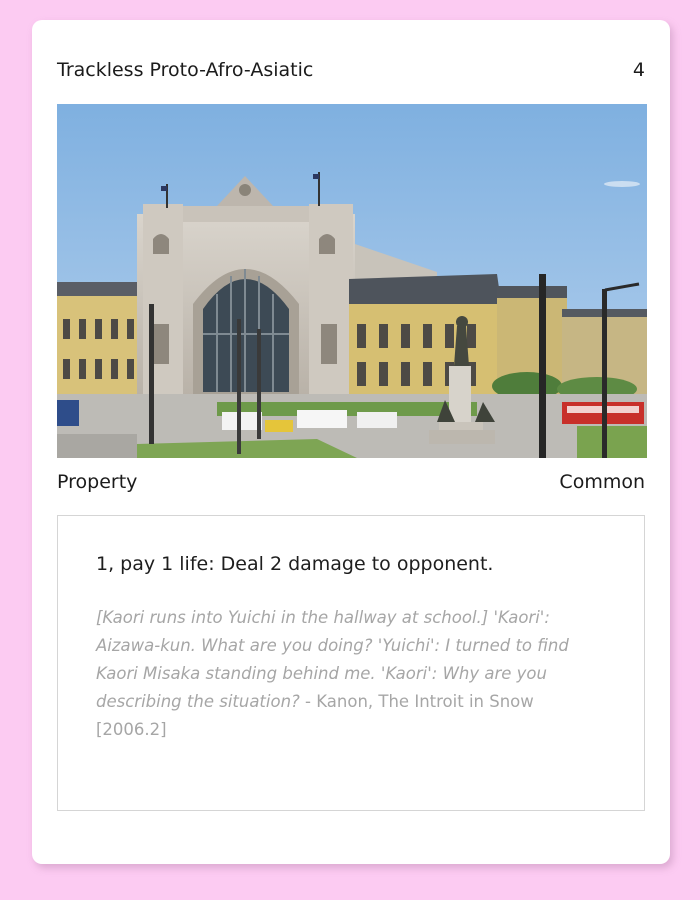 This screenshot has height=900, width=700. Describe the element at coordinates (638, 70) in the screenshot. I see `card-cost: 4` at that location.